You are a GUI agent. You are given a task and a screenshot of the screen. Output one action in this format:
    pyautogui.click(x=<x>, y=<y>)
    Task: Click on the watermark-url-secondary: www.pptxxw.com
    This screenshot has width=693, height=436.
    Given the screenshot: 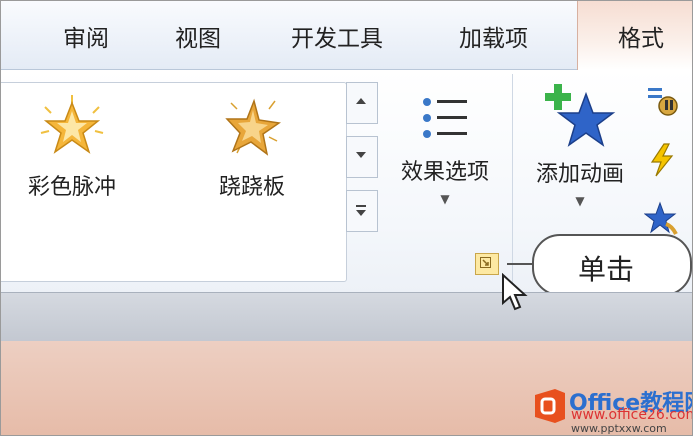 What is the action you would take?
    pyautogui.click(x=619, y=428)
    